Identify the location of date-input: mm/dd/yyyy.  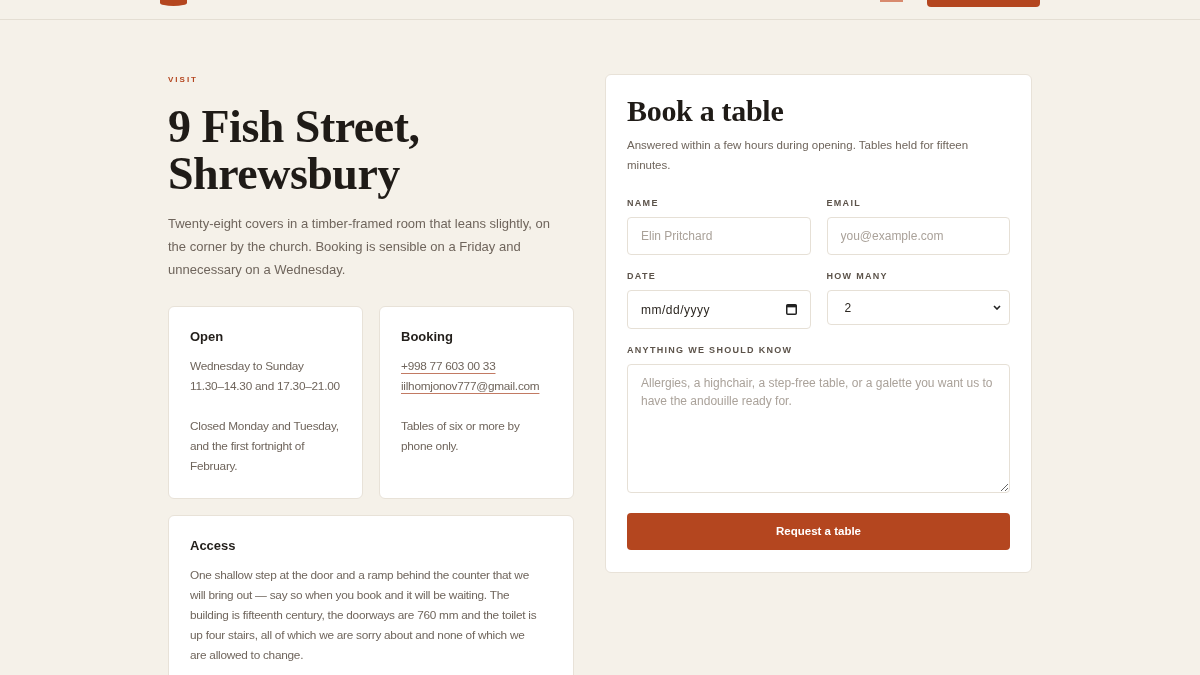
(719, 309).